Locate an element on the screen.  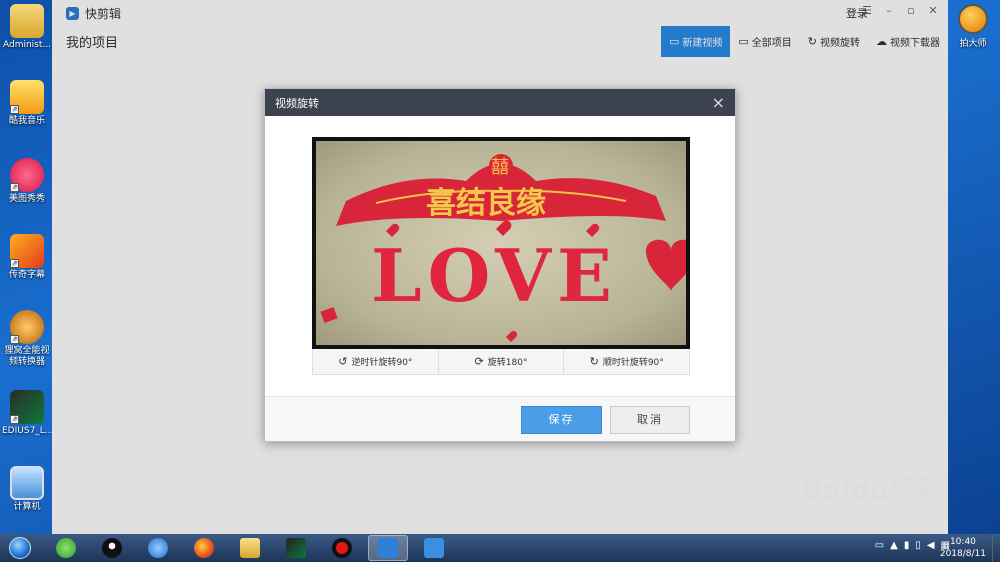
taskbar-firefox is located at coordinates (204, 548).